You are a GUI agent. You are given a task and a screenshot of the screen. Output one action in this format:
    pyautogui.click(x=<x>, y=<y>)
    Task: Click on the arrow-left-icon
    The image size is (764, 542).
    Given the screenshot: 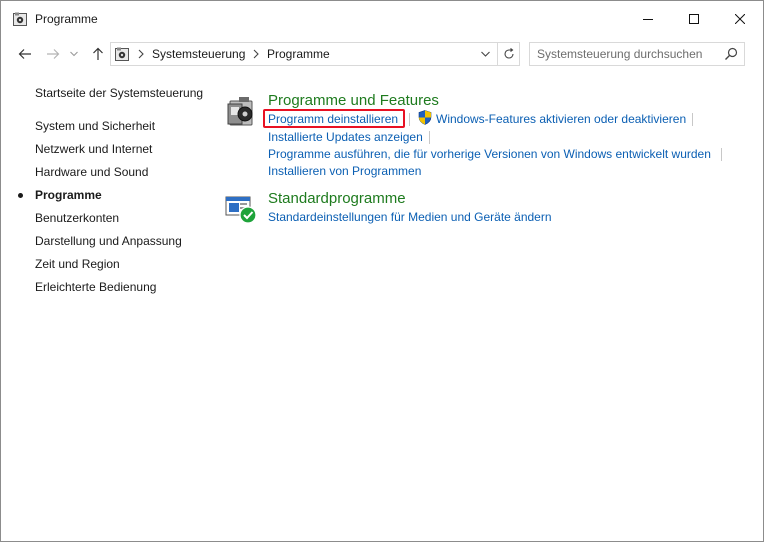 What is the action you would take?
    pyautogui.click(x=24, y=54)
    